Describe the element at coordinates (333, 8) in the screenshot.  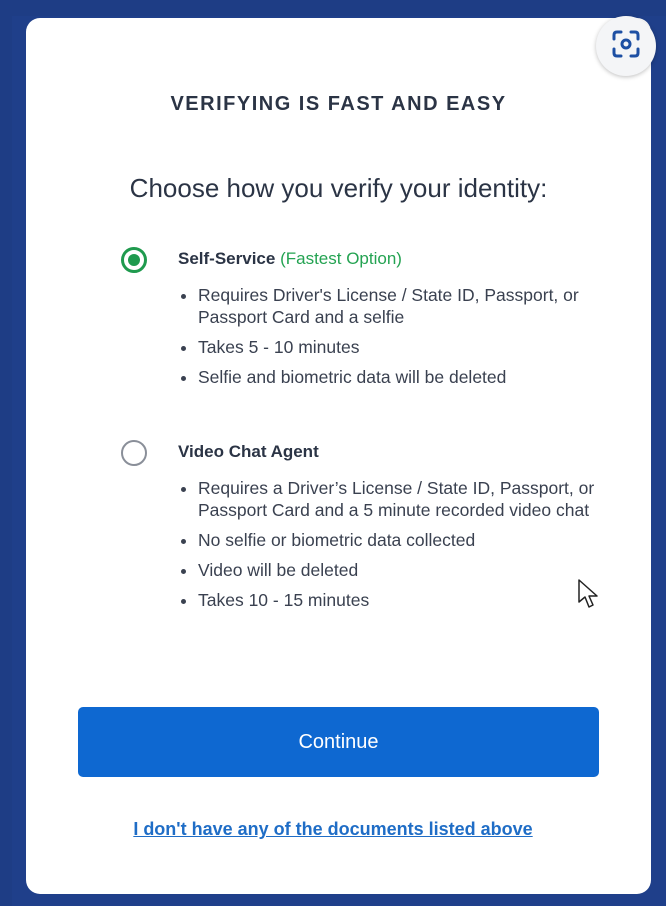
I see `window-frame-top` at that location.